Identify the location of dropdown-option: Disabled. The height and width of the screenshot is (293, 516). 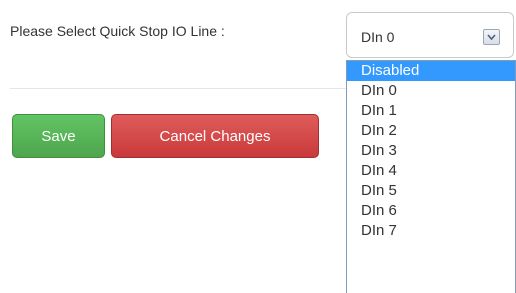
(431, 71).